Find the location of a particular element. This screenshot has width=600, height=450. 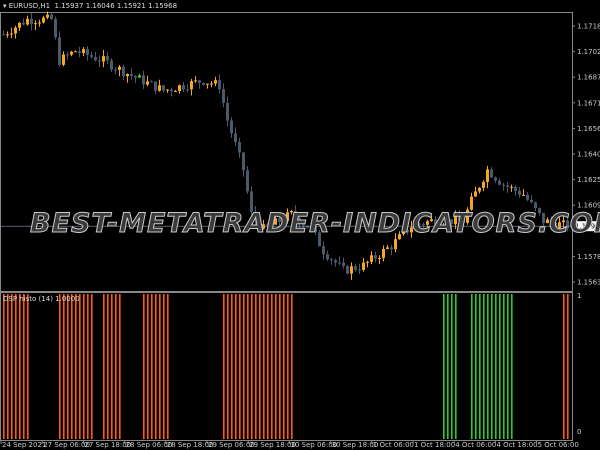

price-label: 1.16250 is located at coordinates (588, 180).